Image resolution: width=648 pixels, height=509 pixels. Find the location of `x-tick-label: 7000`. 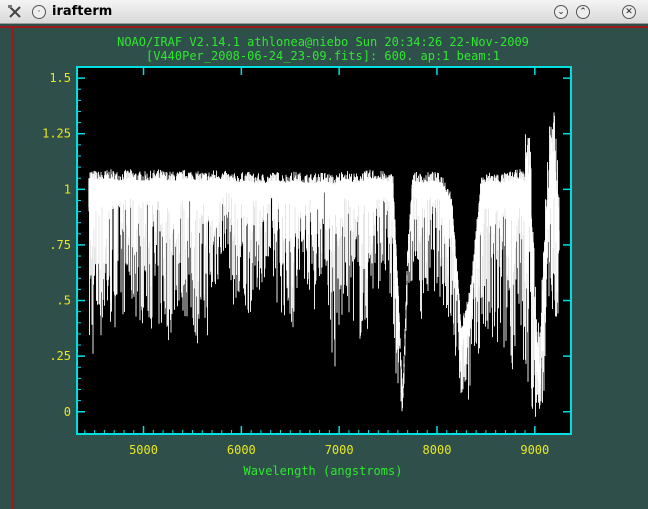

x-tick-label: 7000 is located at coordinates (339, 450).